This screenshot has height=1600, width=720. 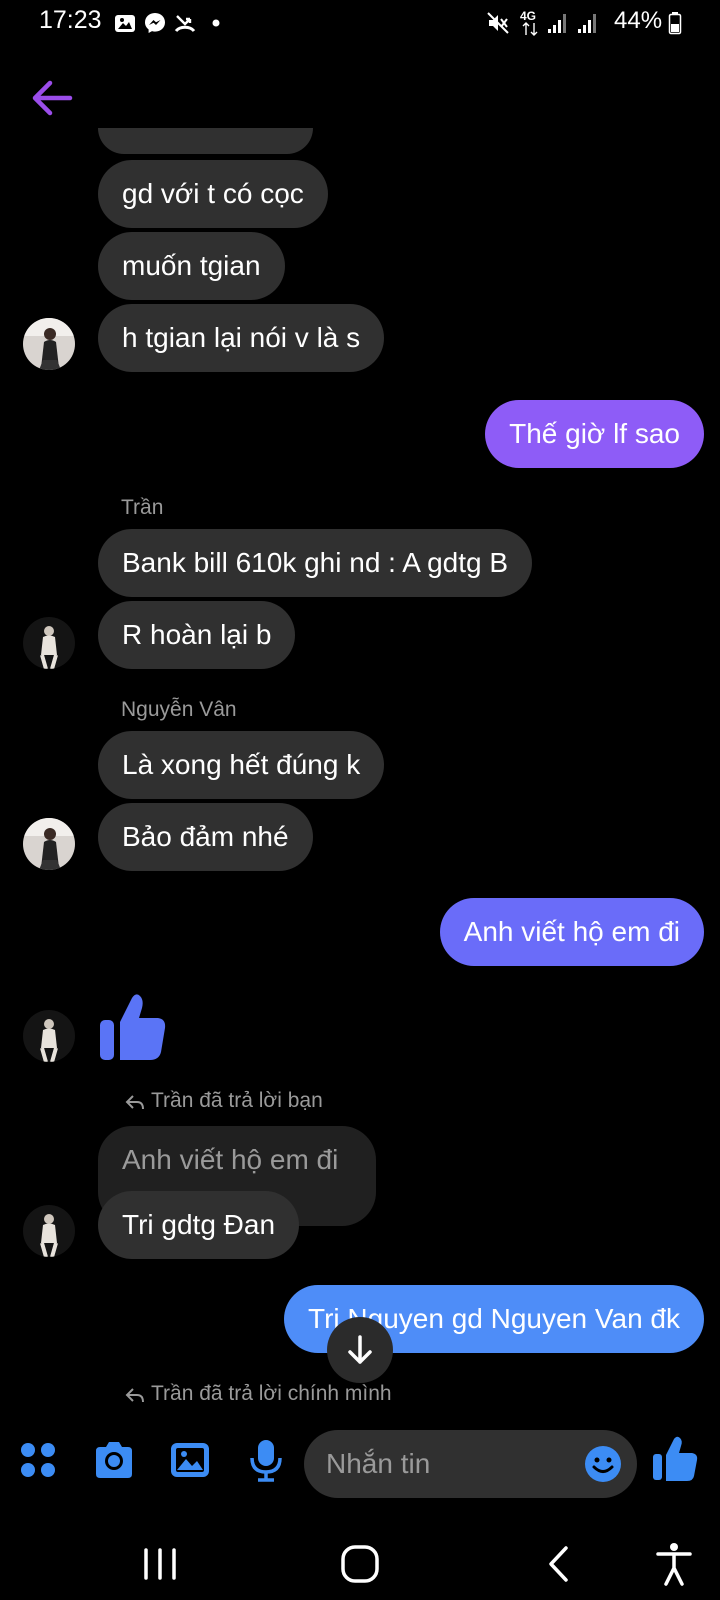 What do you see at coordinates (213, 194) in the screenshot?
I see `message-bubble-incoming: gd với t có cọc` at bounding box center [213, 194].